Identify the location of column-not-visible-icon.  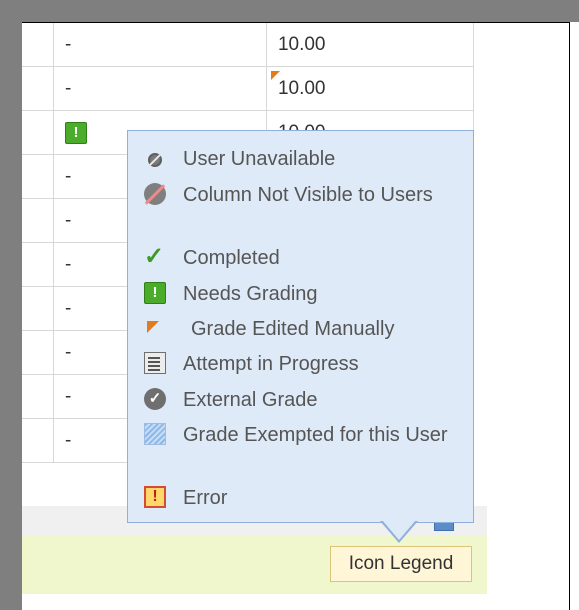
(155, 194).